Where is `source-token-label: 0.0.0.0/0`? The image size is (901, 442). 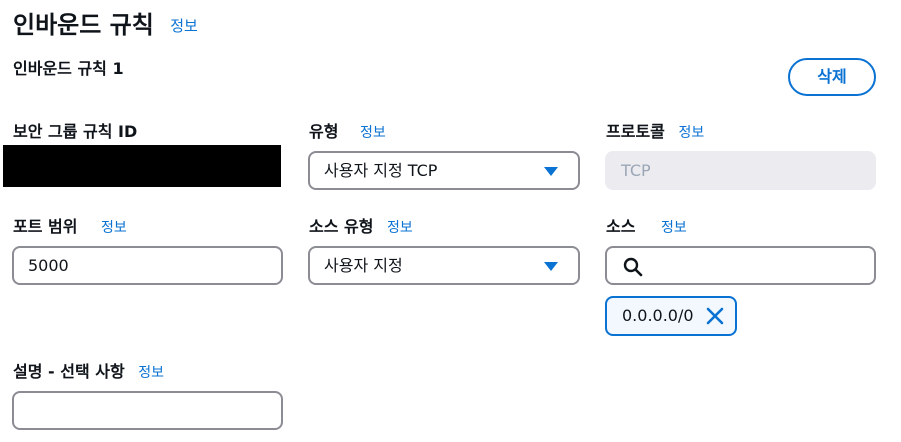 source-token-label: 0.0.0.0/0 is located at coordinates (658, 315).